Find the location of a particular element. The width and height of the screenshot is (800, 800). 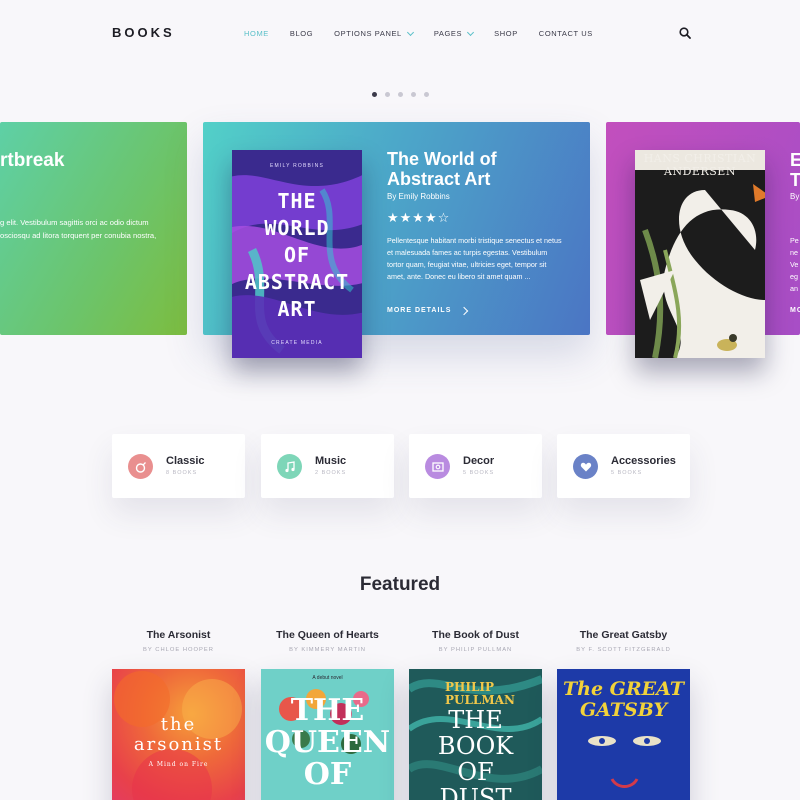

swan-illustration is located at coordinates (700, 254).